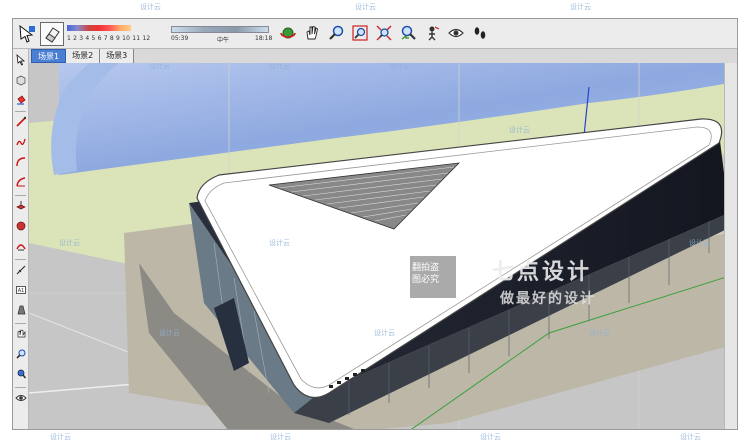 The width and height of the screenshot is (750, 444). Describe the element at coordinates (431, 32) in the screenshot. I see `position-camera-icon` at that location.